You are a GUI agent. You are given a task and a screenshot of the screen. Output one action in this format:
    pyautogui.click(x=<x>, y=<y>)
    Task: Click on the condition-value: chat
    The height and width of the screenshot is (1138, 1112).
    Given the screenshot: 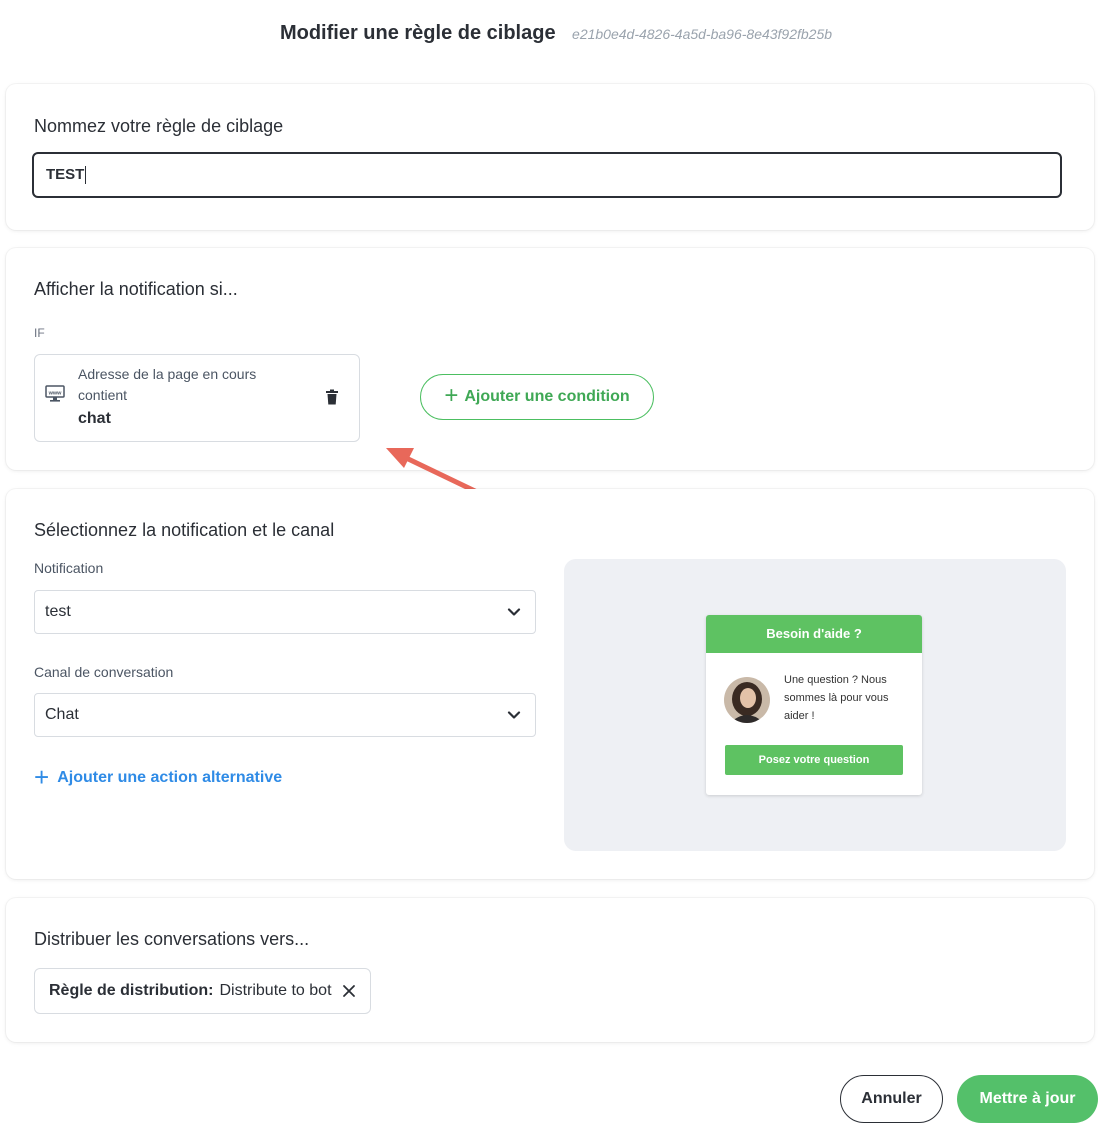 What is the action you would take?
    pyautogui.click(x=94, y=418)
    